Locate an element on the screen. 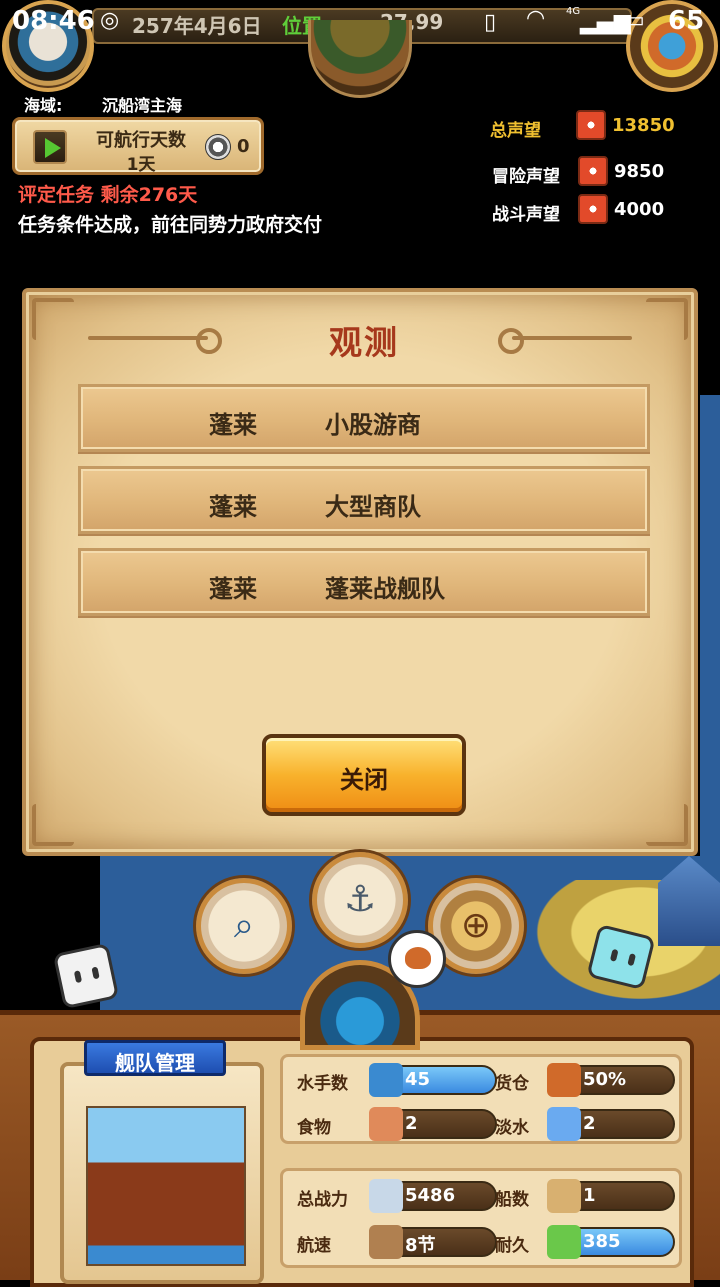  durability-value: 385 is located at coordinates (602, 1241).